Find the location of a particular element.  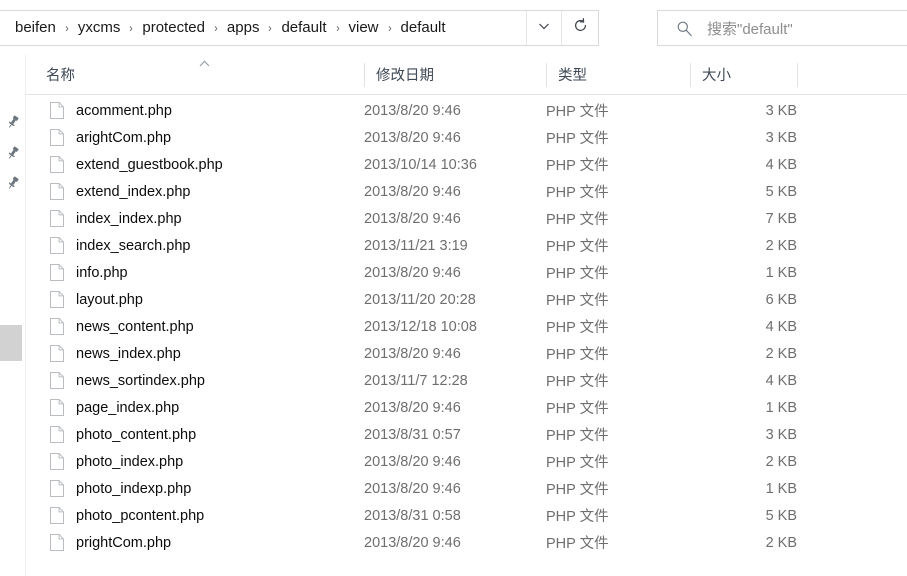

search-box: 搜索"default" is located at coordinates (782, 28).